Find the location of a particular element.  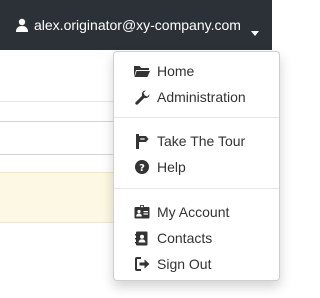

menu-item-my-account: My Account is located at coordinates (196, 212).